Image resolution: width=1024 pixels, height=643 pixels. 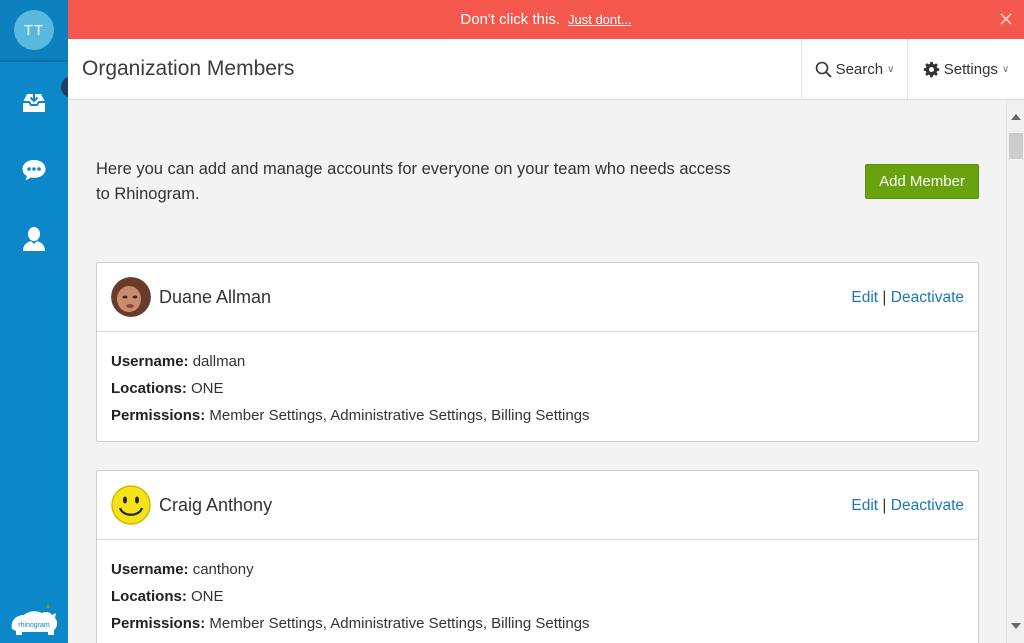 What do you see at coordinates (1016, 117) in the screenshot?
I see `scroll-up-icon` at bounding box center [1016, 117].